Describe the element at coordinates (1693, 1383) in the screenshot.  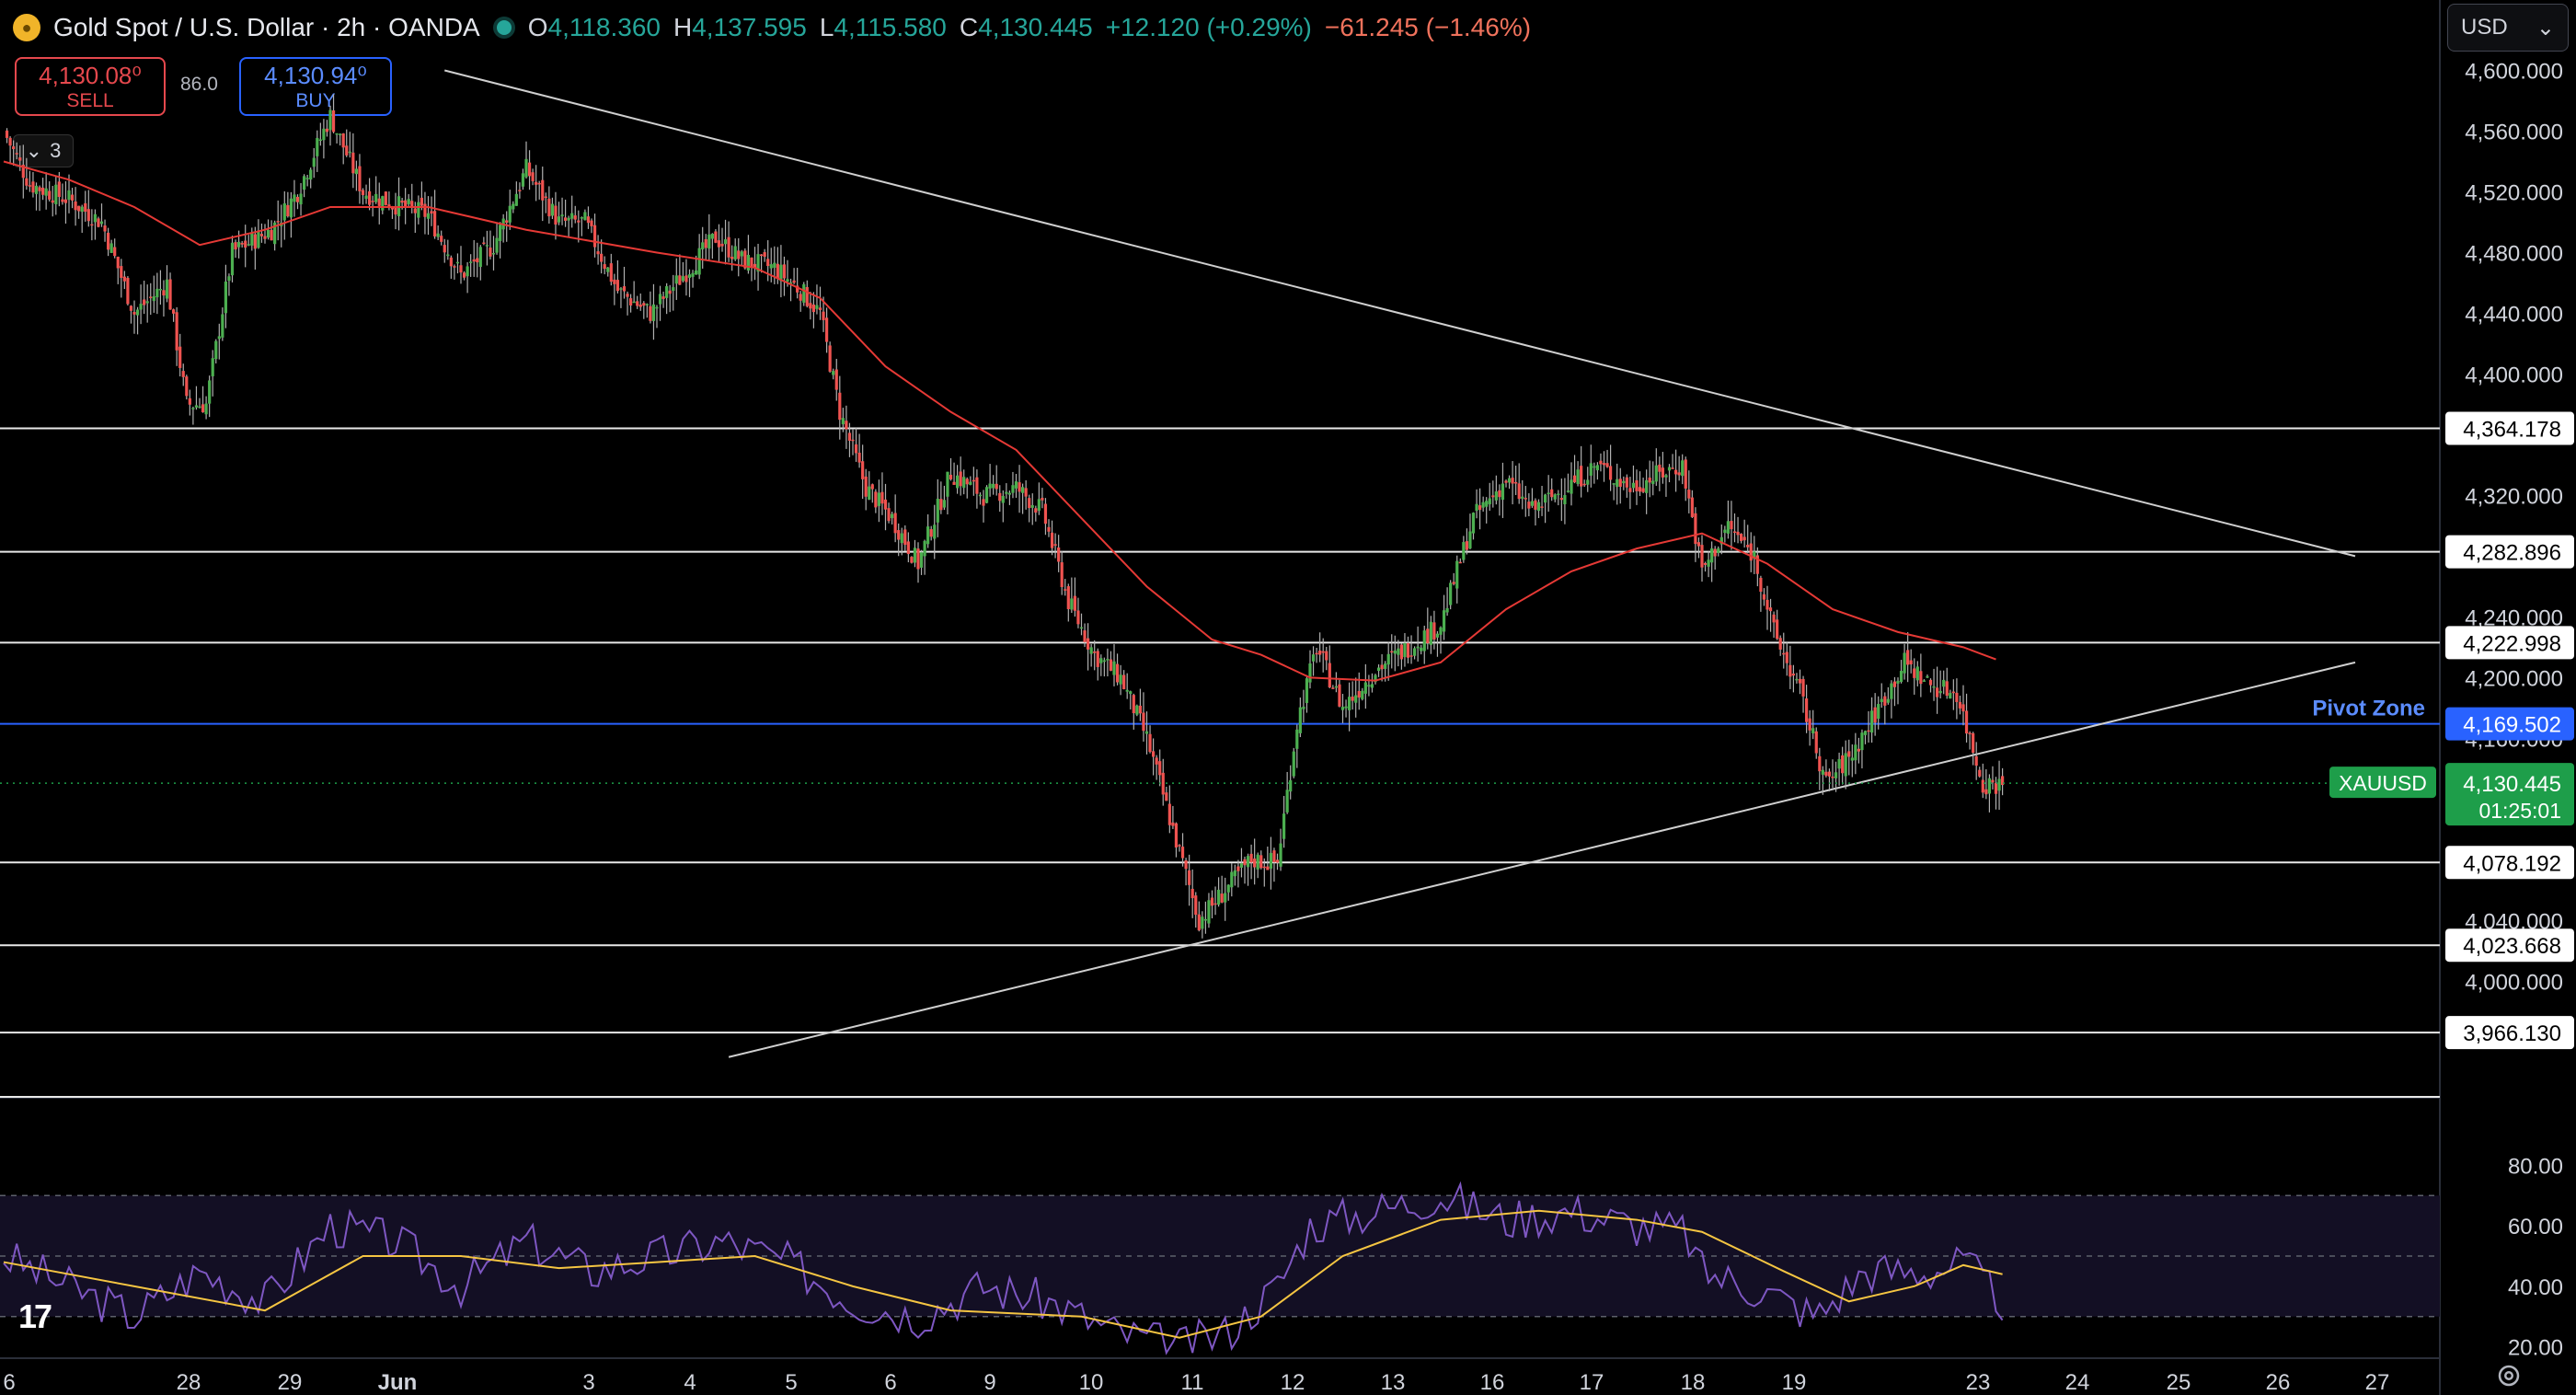
I see `time-tick-label: 18` at that location.